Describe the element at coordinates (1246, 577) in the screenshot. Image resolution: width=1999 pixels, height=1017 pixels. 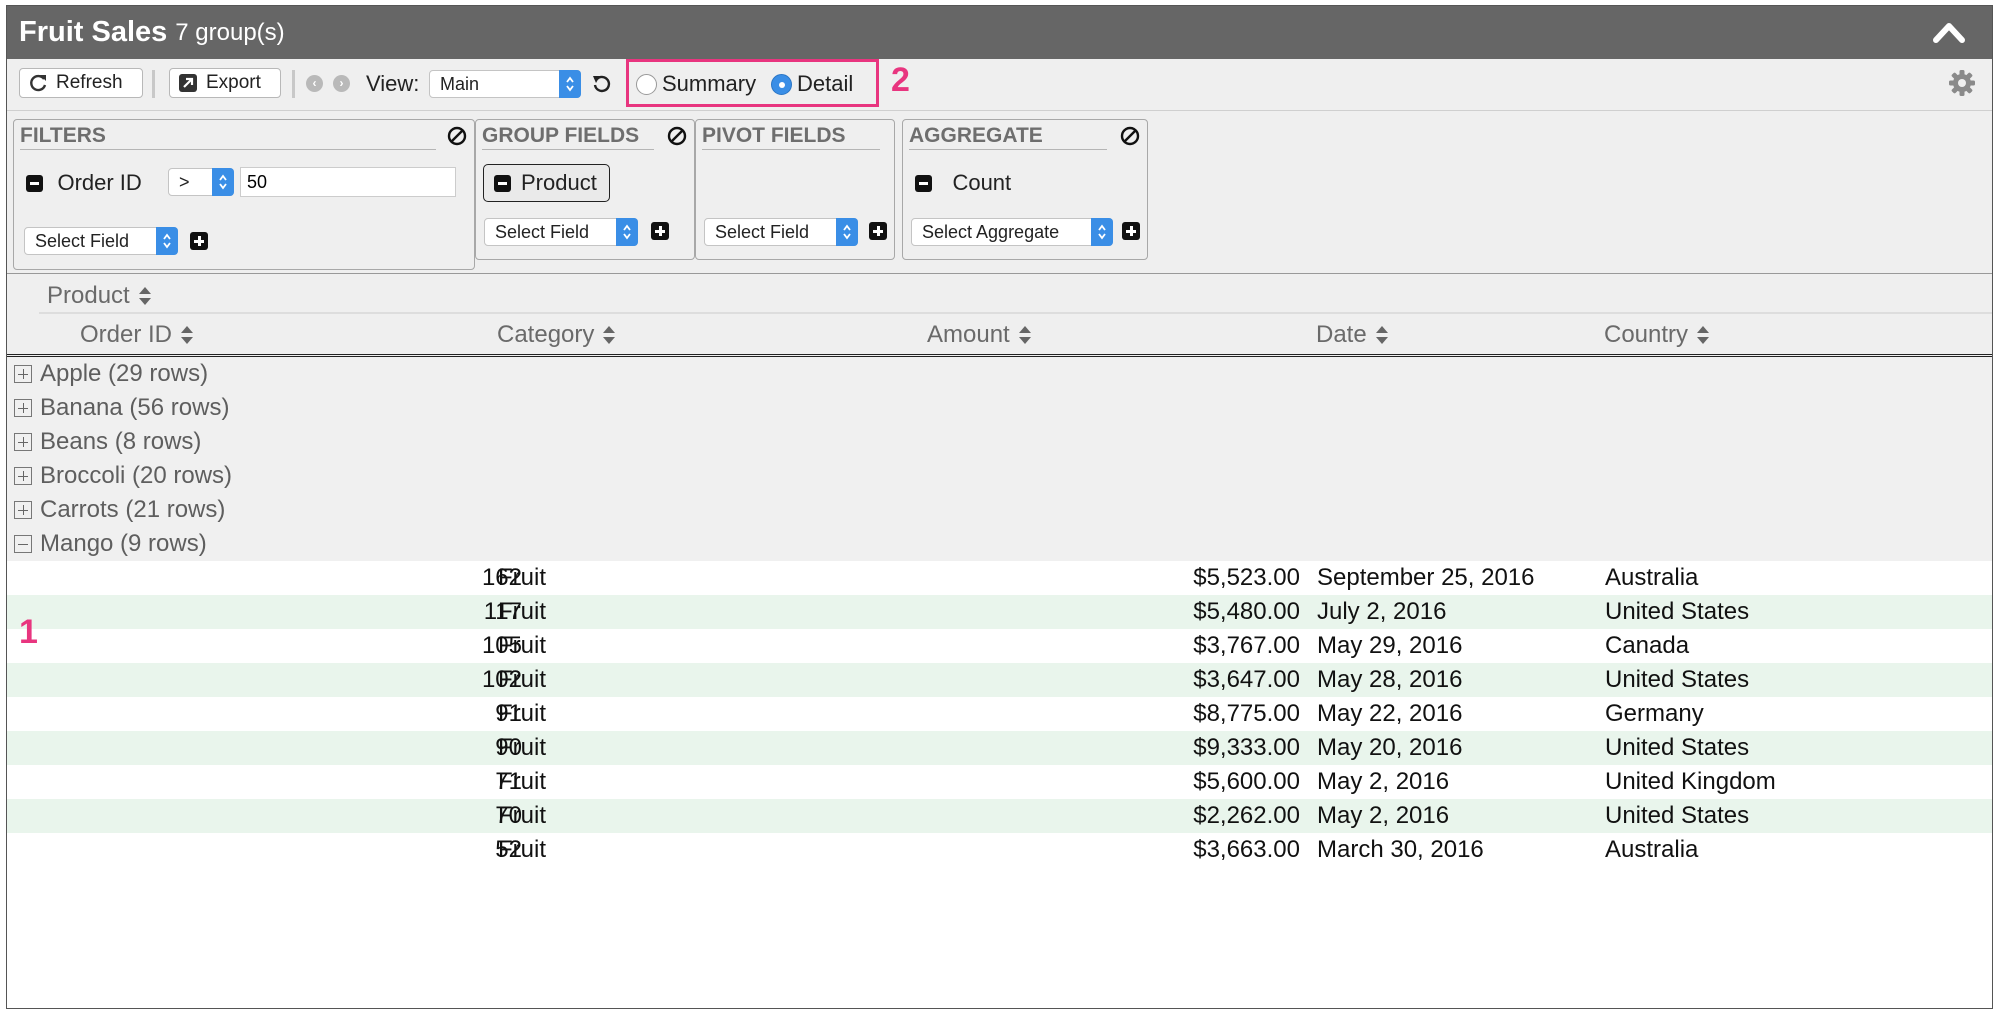
I see `cell-amount: $5,523.00` at that location.